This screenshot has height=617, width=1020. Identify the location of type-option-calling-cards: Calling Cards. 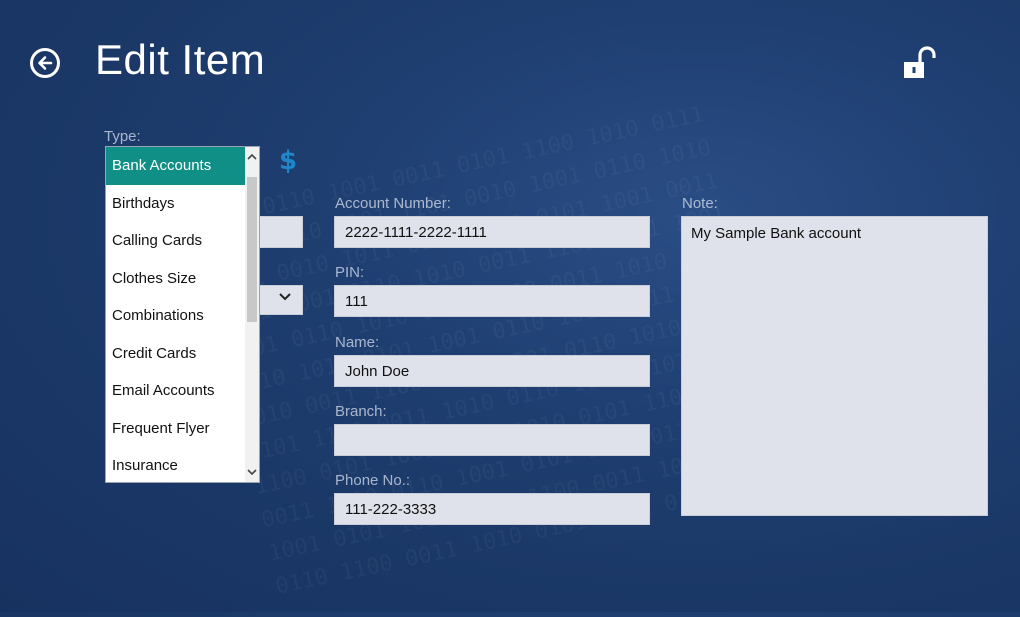
(176, 241).